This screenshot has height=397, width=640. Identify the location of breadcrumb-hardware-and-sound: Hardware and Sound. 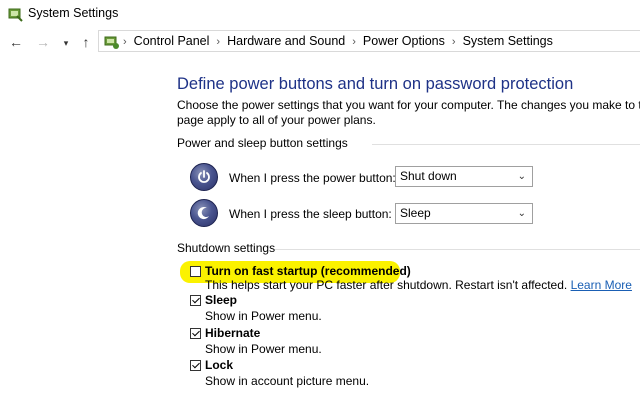
(286, 41).